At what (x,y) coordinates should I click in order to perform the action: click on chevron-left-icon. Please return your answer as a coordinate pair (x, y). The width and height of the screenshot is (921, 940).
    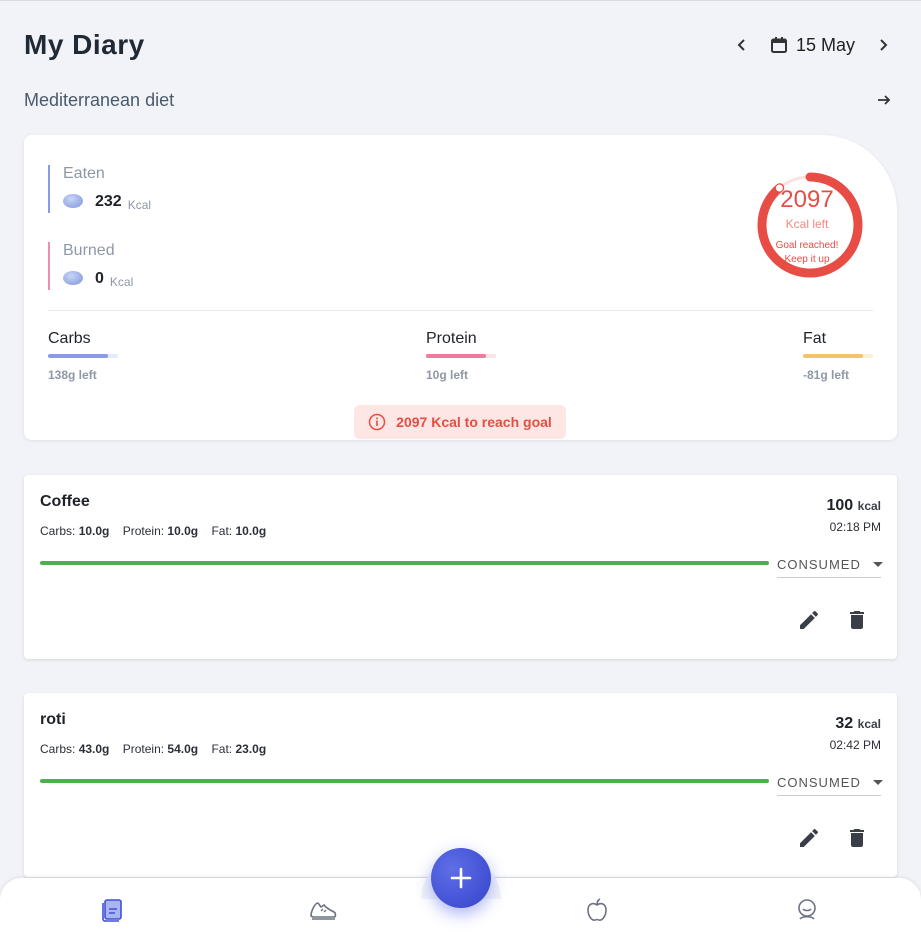
    Looking at the image, I should click on (741, 45).